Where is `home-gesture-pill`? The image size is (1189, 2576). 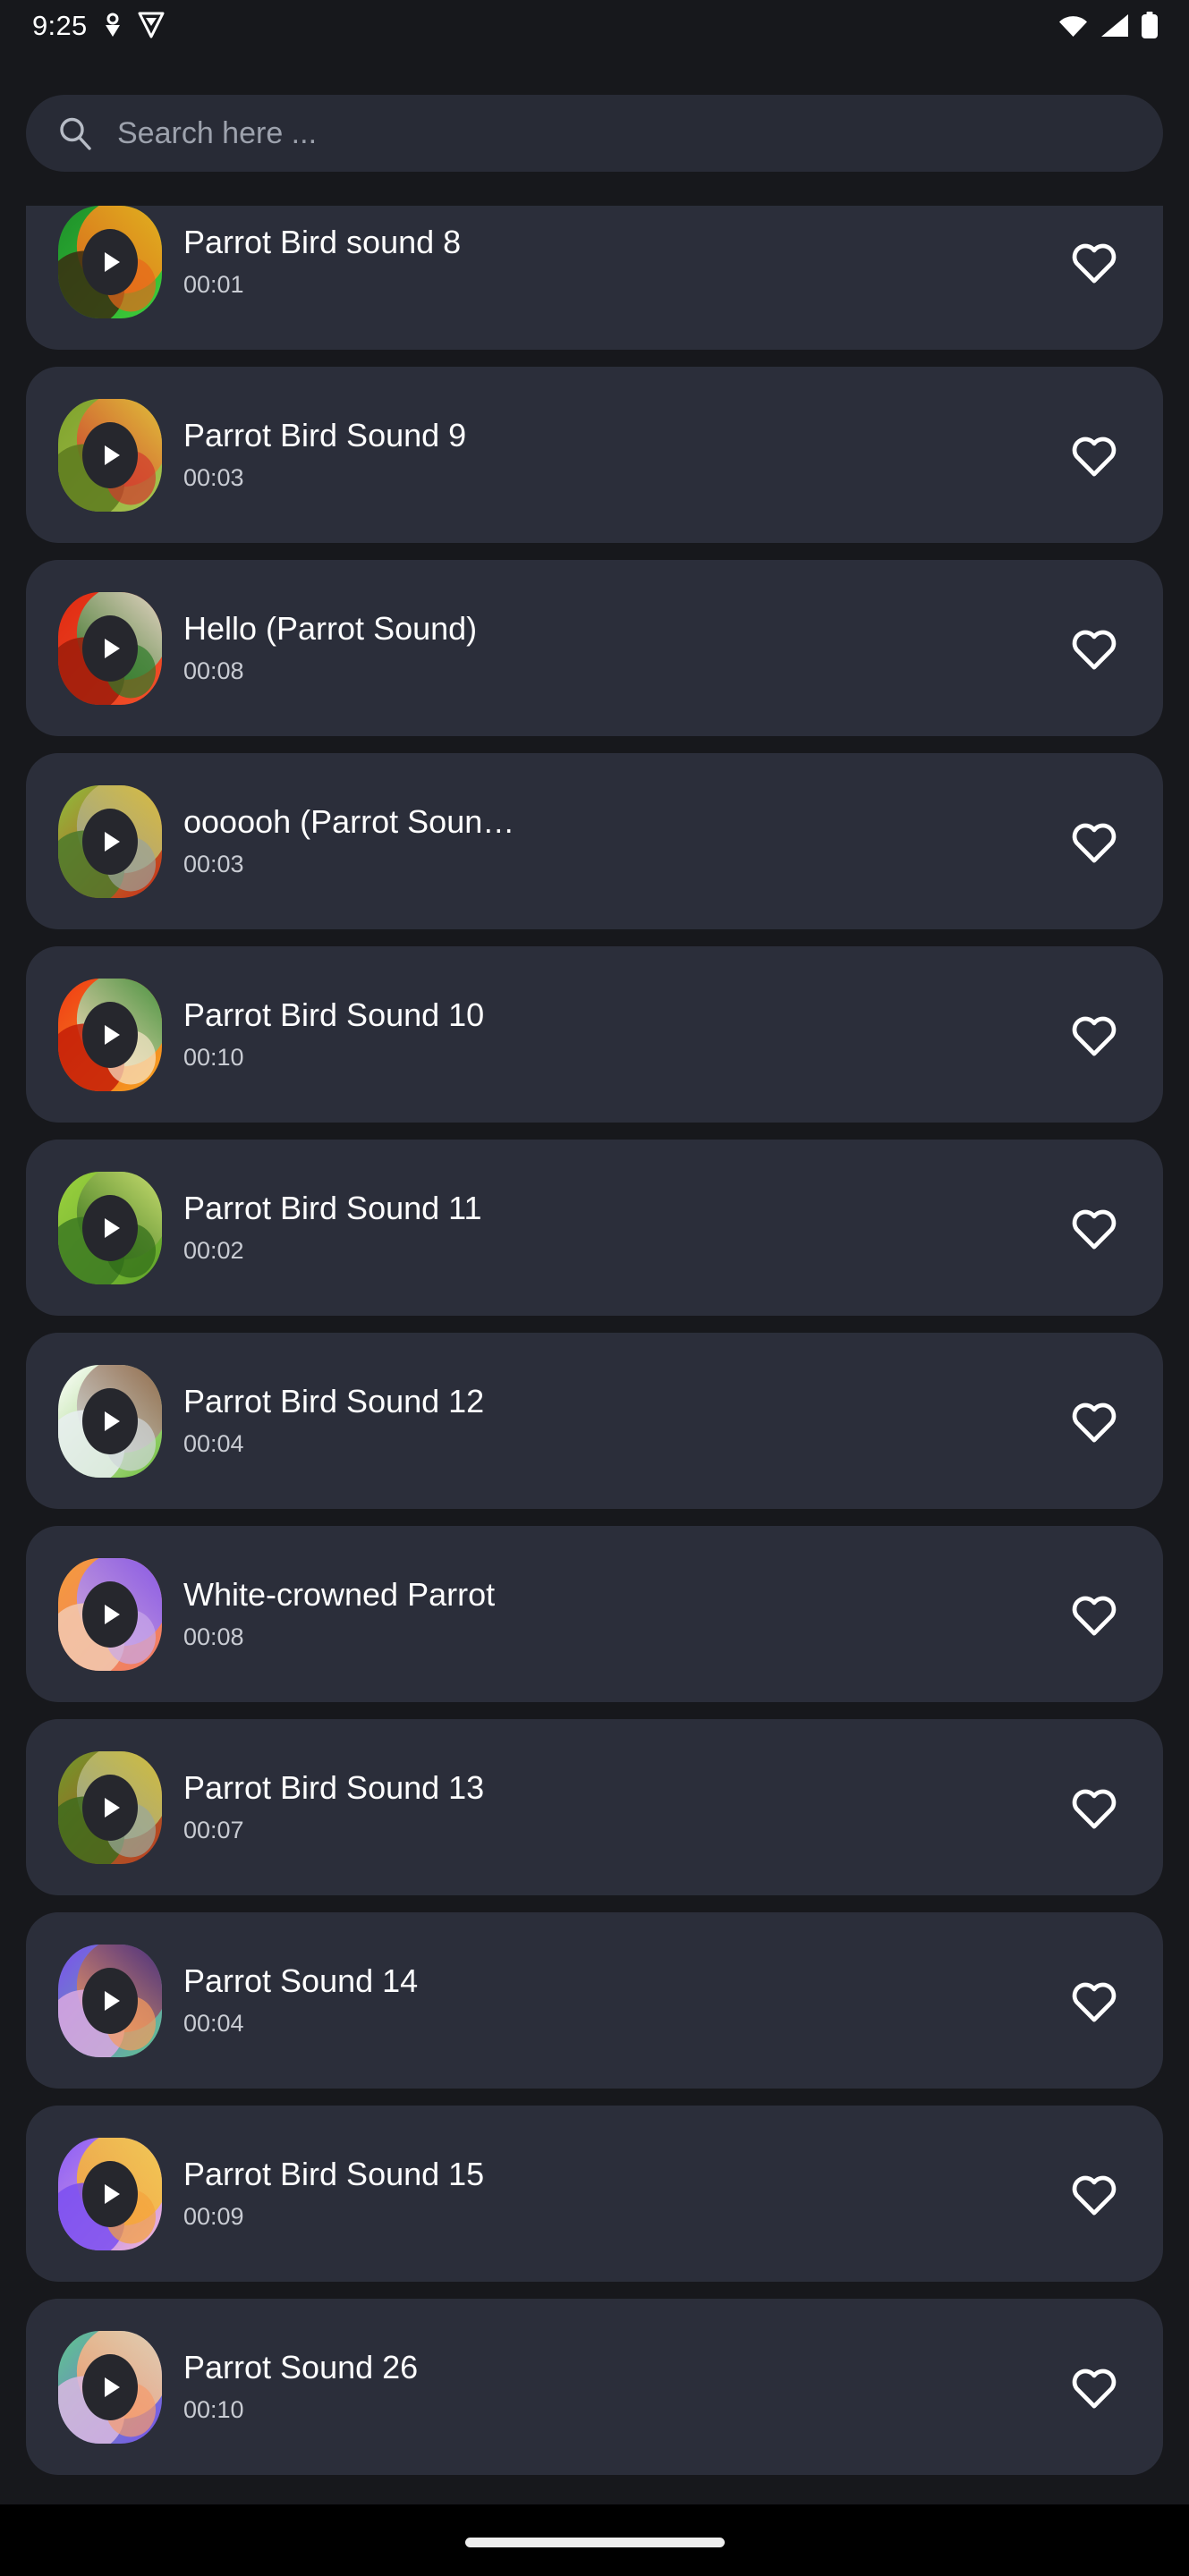
home-gesture-pill is located at coordinates (594, 2542).